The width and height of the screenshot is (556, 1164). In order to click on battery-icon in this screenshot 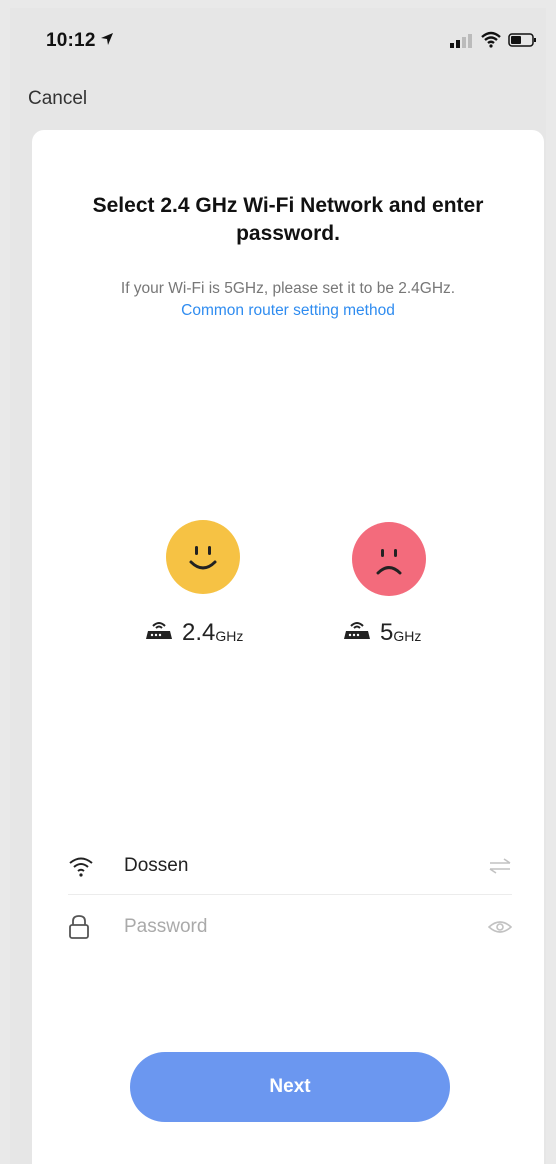, I will do `click(523, 42)`.